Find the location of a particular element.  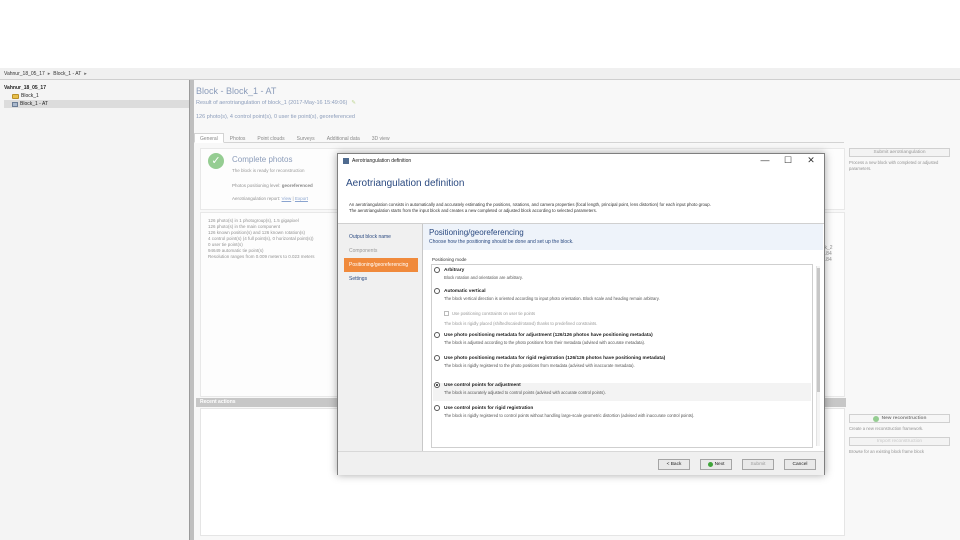

minimize-icon: — is located at coordinates (765, 160).